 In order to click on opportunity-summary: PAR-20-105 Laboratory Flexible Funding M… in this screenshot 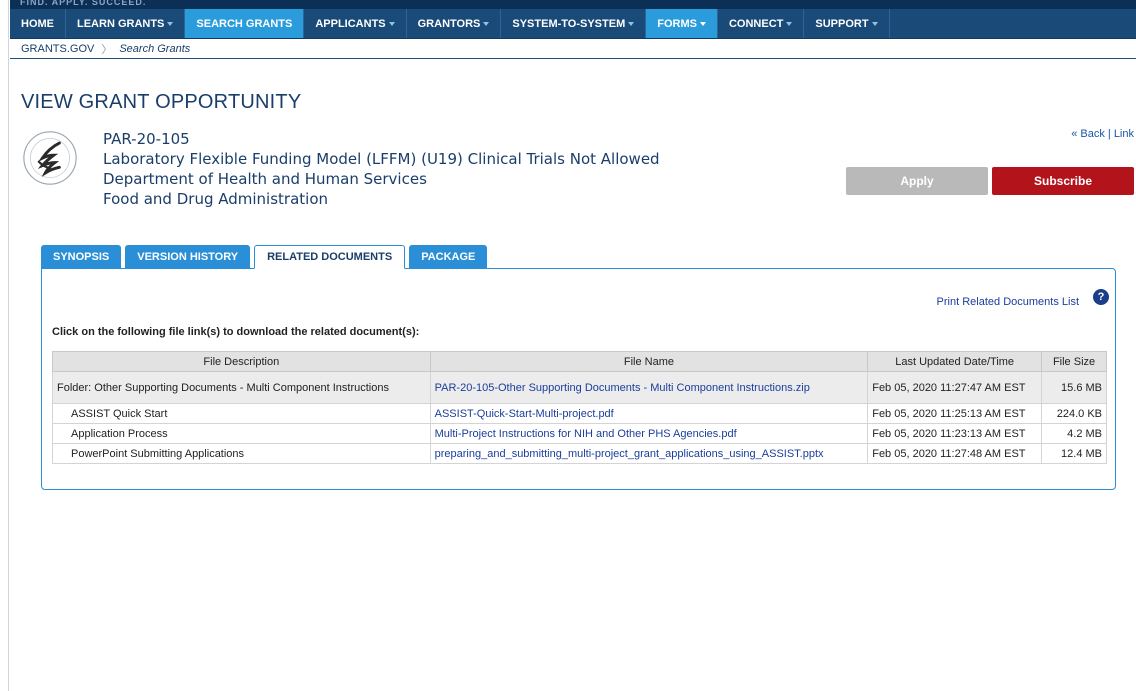, I will do `click(381, 169)`.